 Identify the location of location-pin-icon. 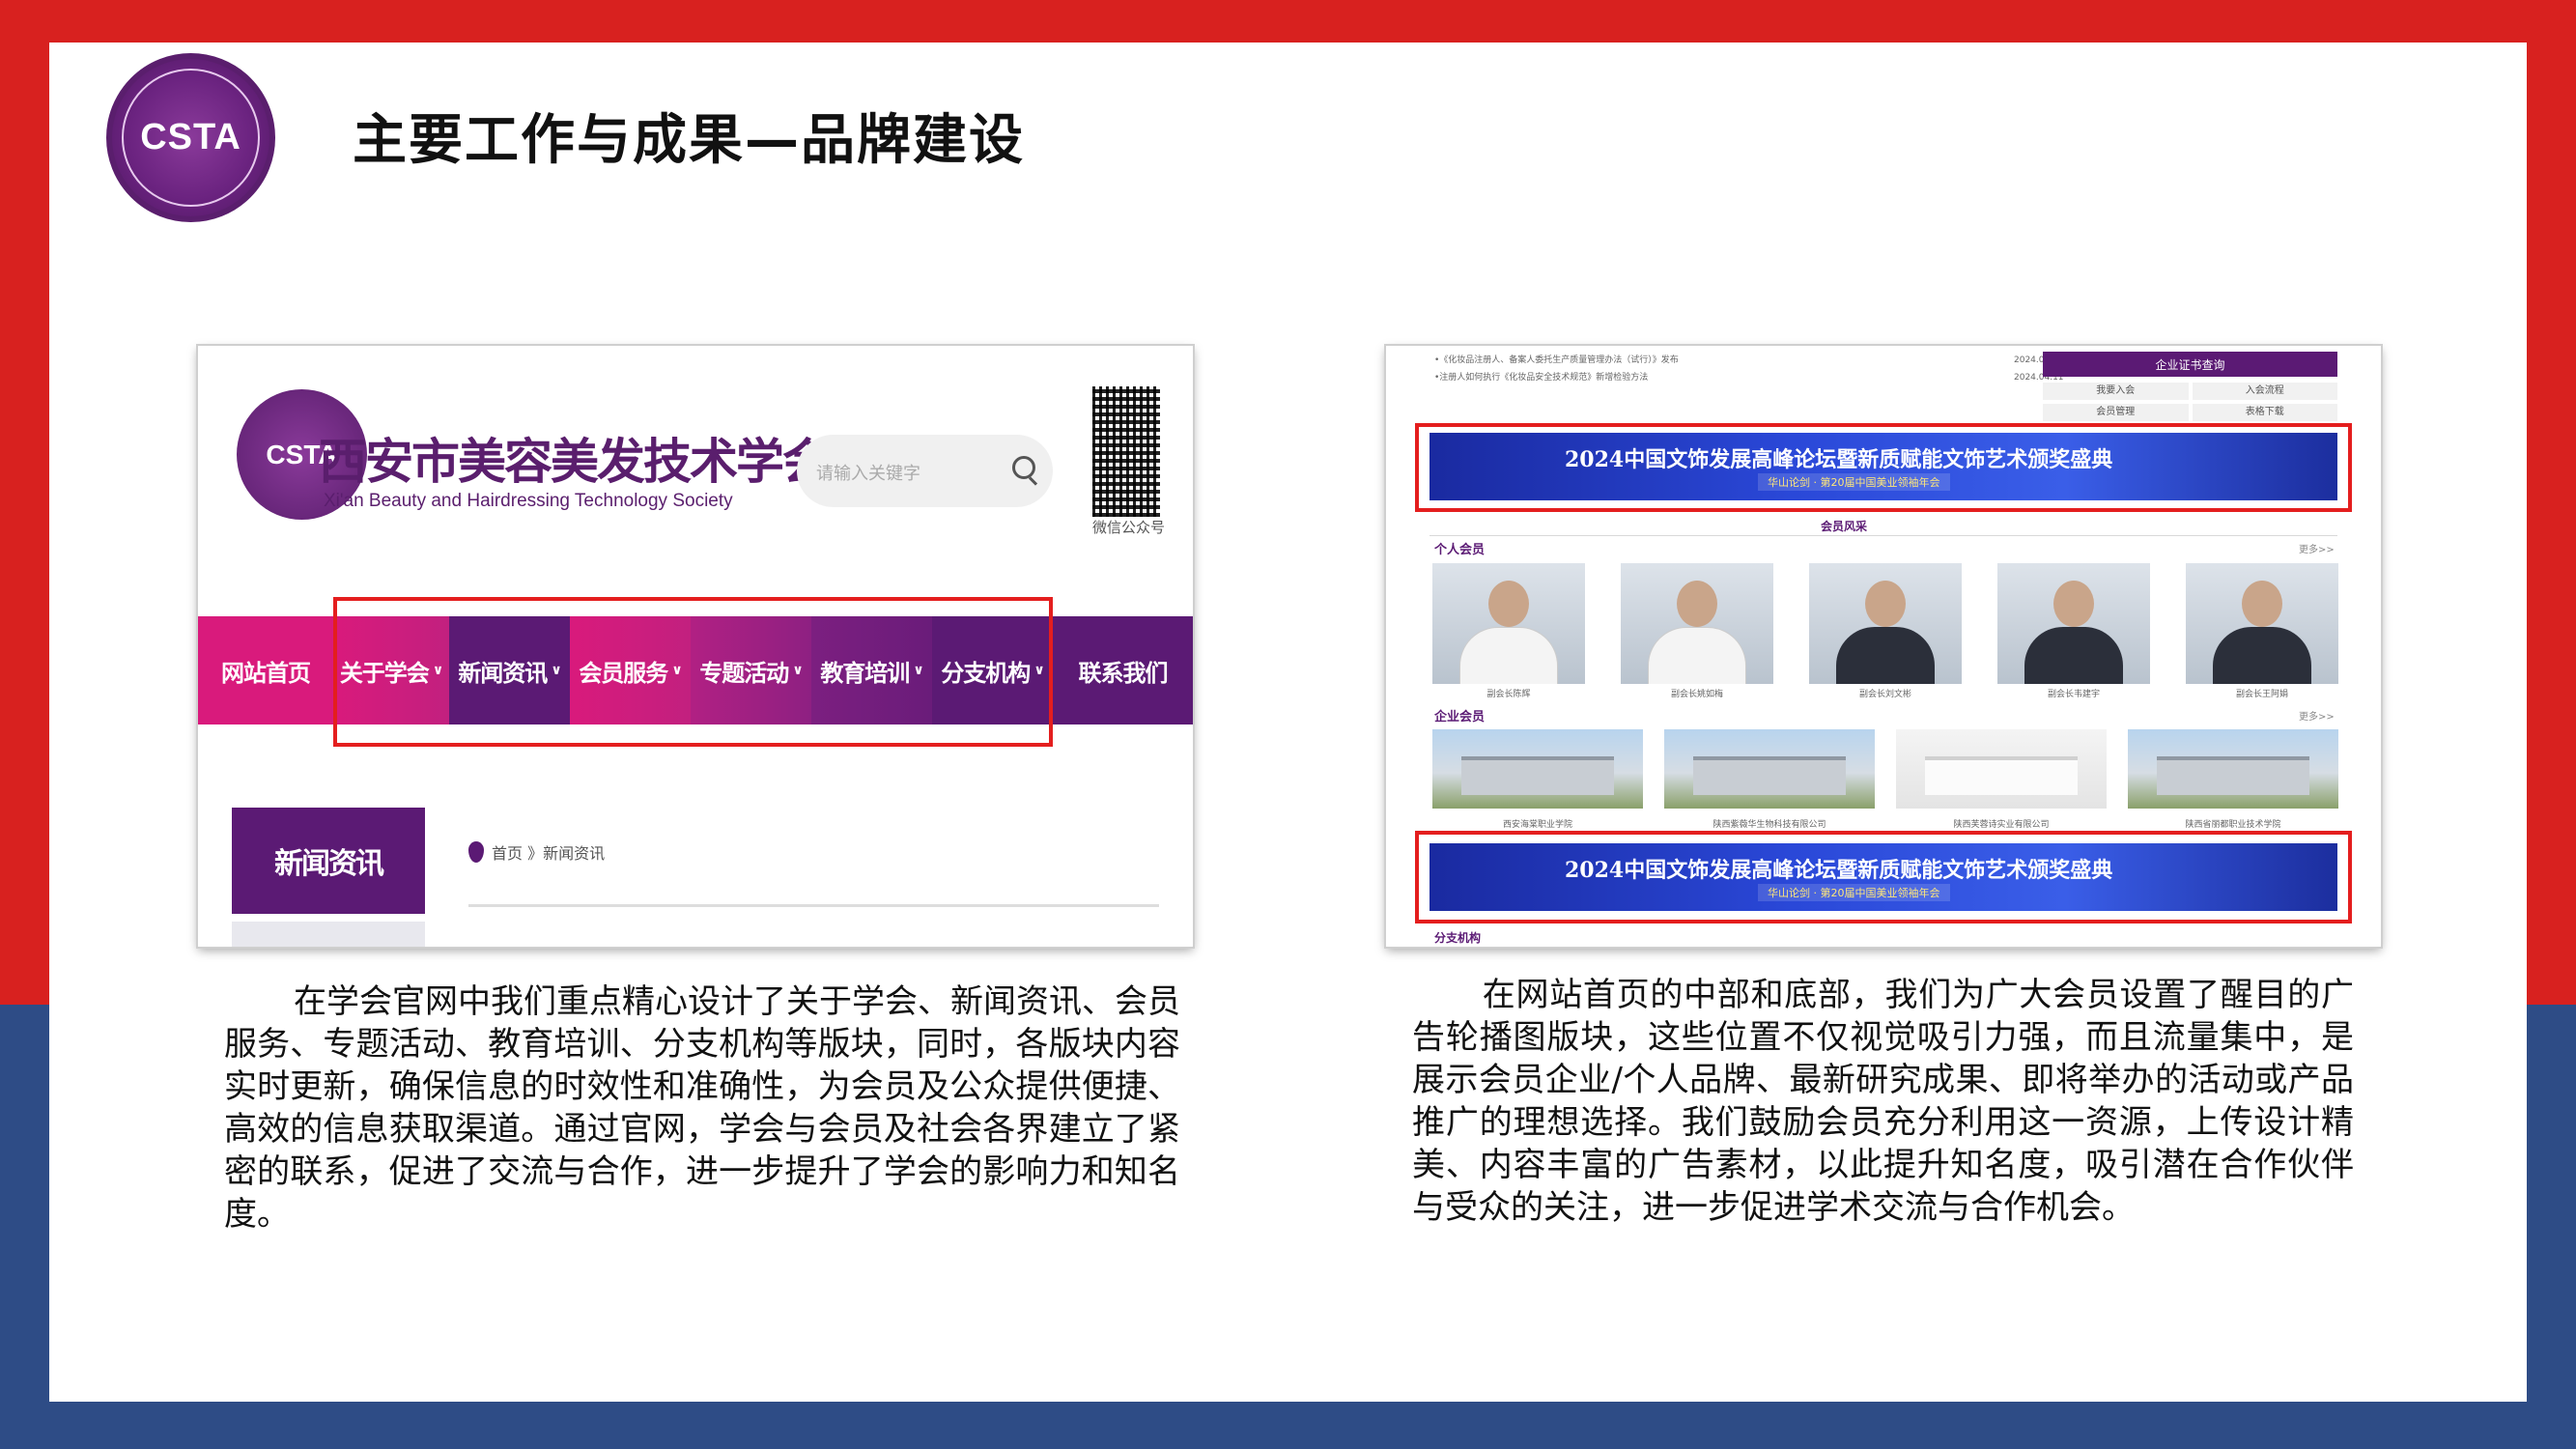
(476, 852).